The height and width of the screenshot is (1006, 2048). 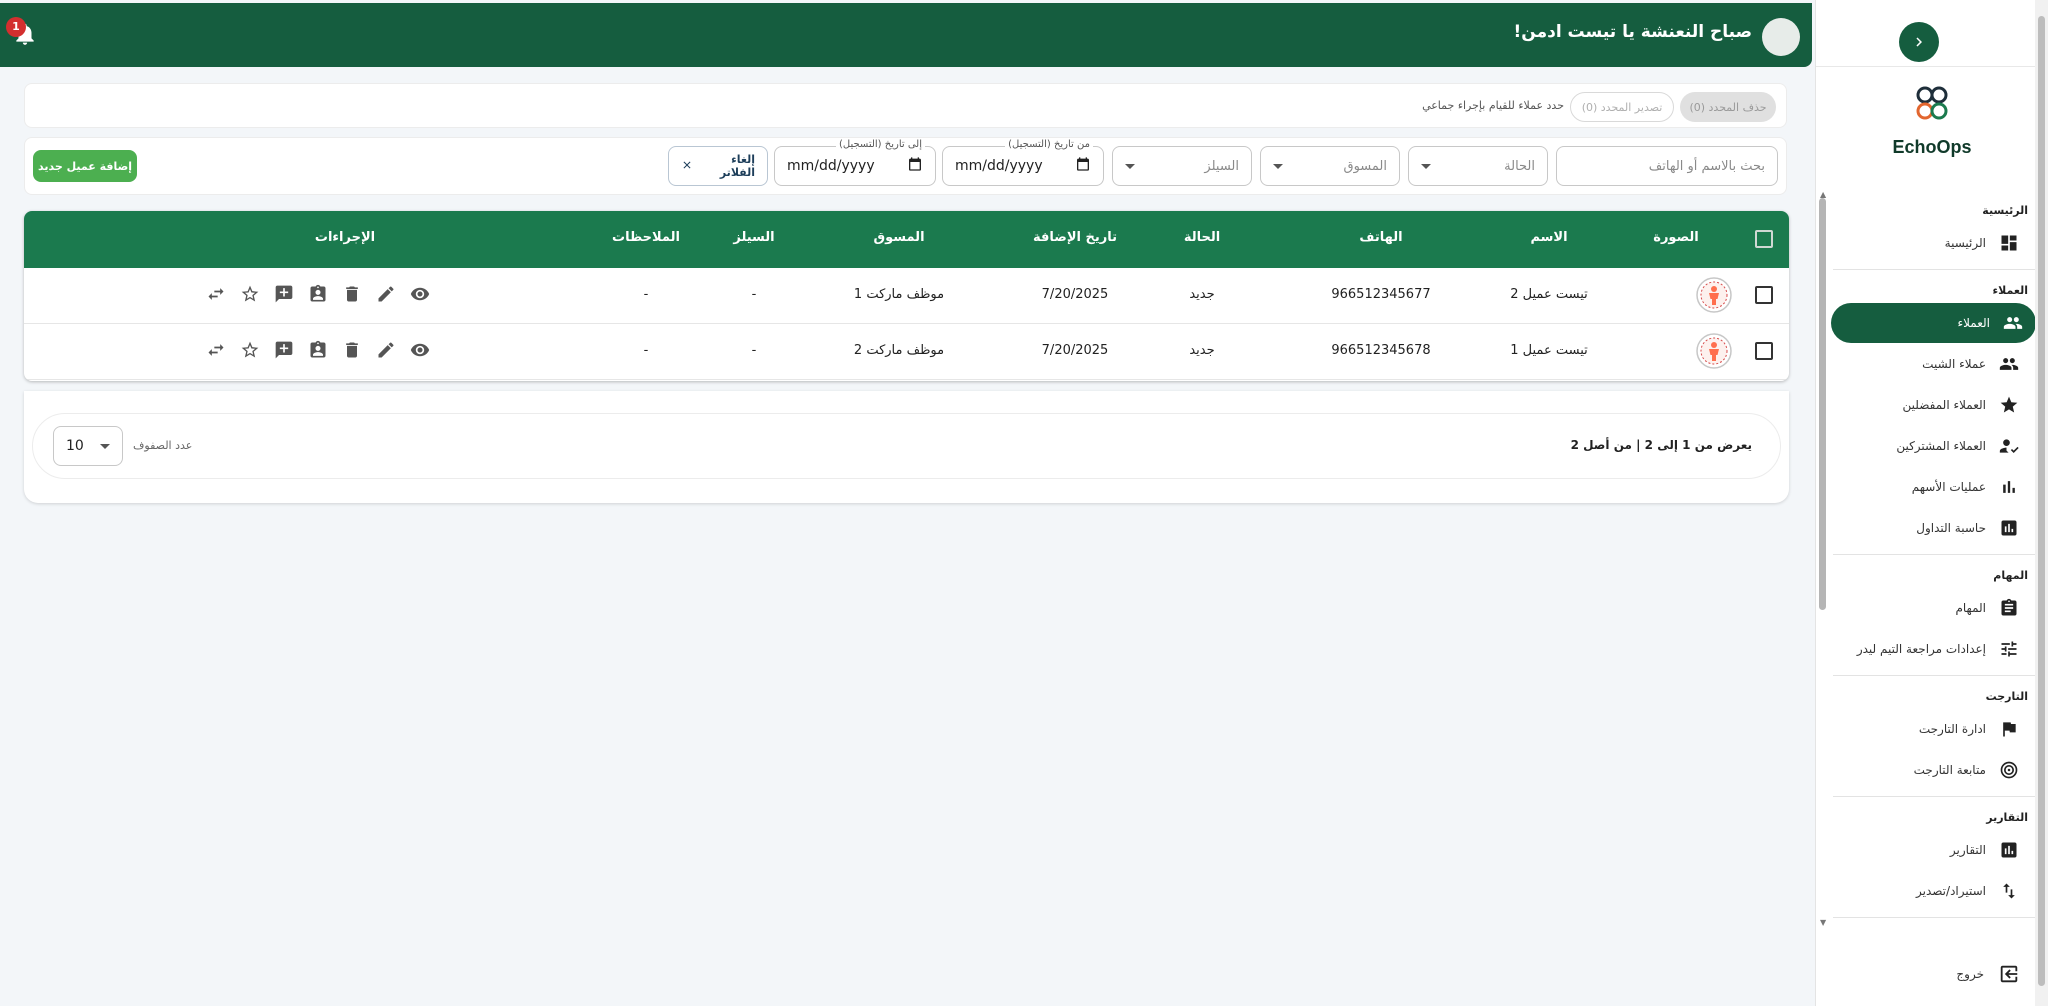 I want to click on from-date-placeholder: mm/dd/yyyy, so click(x=999, y=166).